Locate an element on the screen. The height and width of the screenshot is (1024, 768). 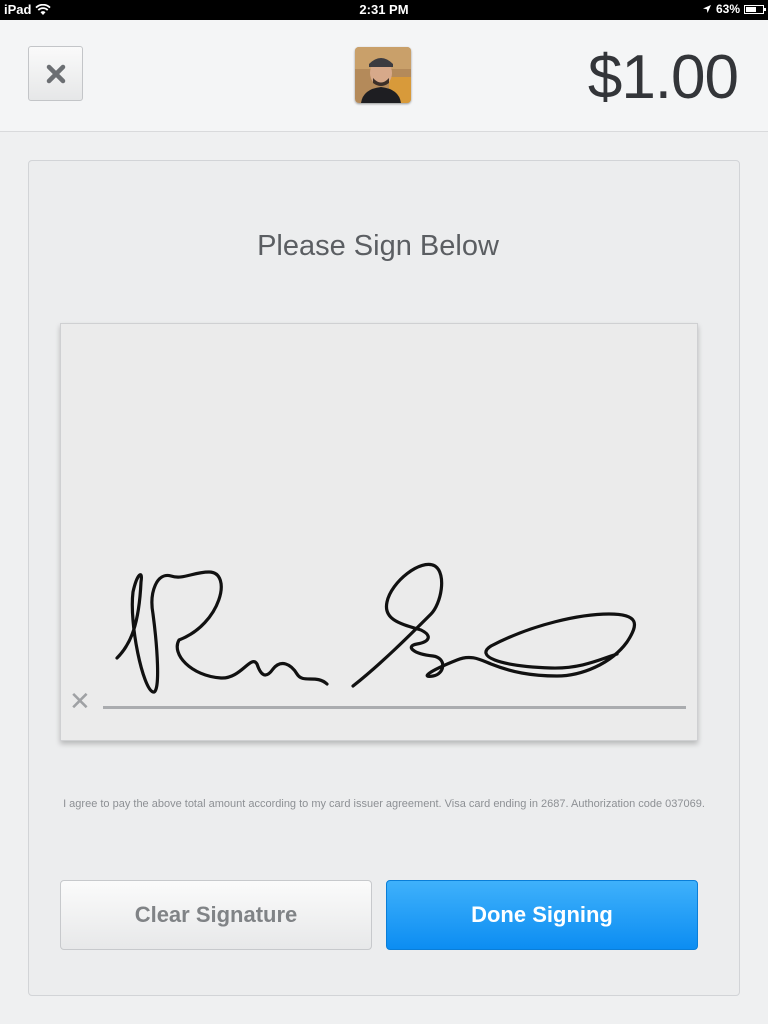
battery-icon is located at coordinates (755, 9).